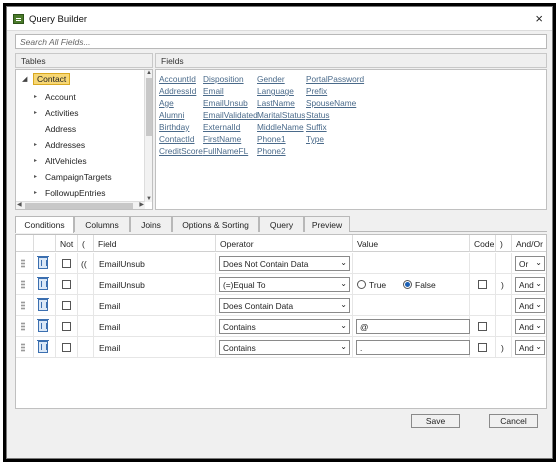  What do you see at coordinates (149, 73) in the screenshot?
I see `scroll-up-icon: ▲` at bounding box center [149, 73].